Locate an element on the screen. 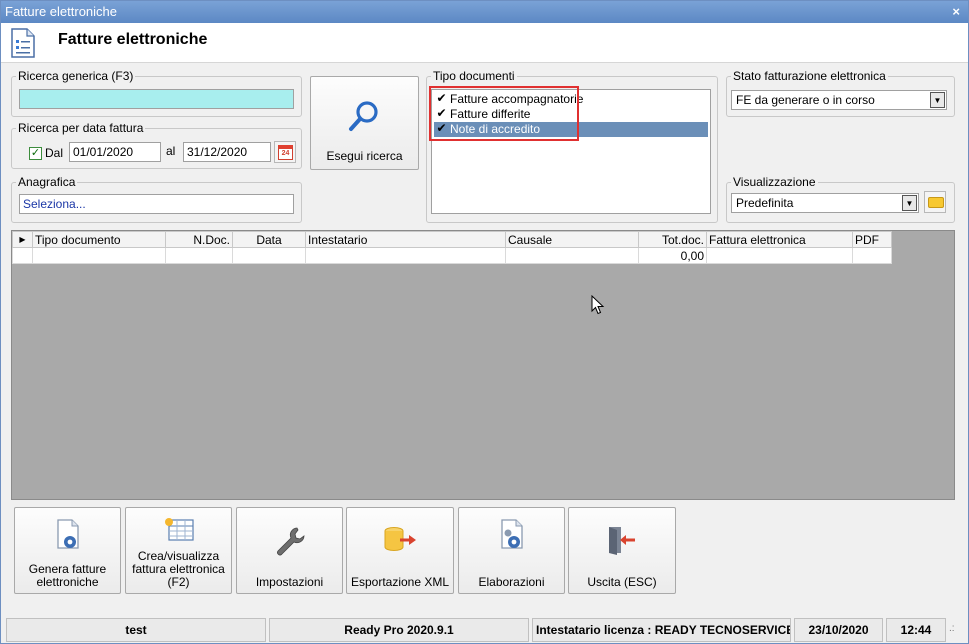 This screenshot has height=644, width=969. wrench-icon is located at coordinates (290, 541).